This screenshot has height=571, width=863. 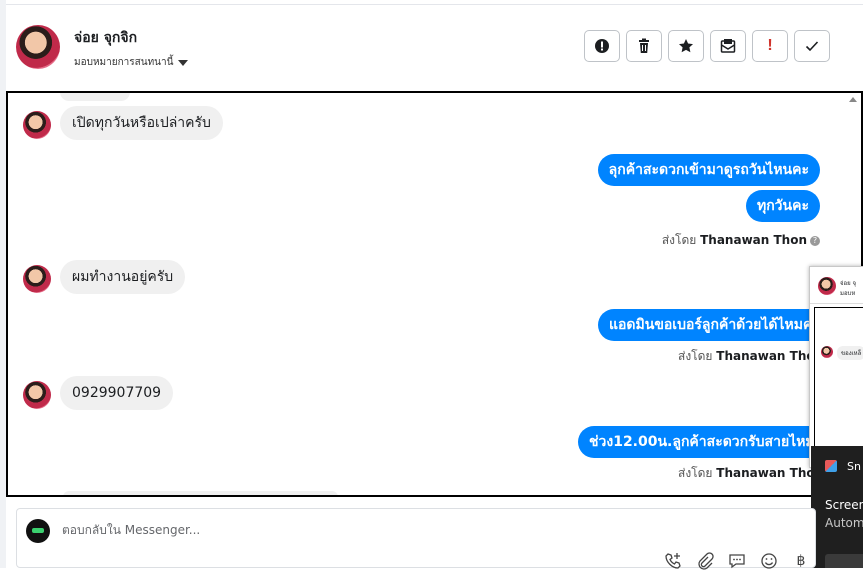 I want to click on incoming-message: เปิดทุกวันหรือเปล่าครับ, so click(x=141, y=123).